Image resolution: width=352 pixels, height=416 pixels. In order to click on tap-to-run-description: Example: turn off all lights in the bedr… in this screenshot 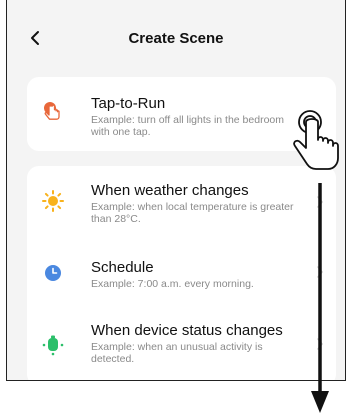, I will do `click(187, 126)`.